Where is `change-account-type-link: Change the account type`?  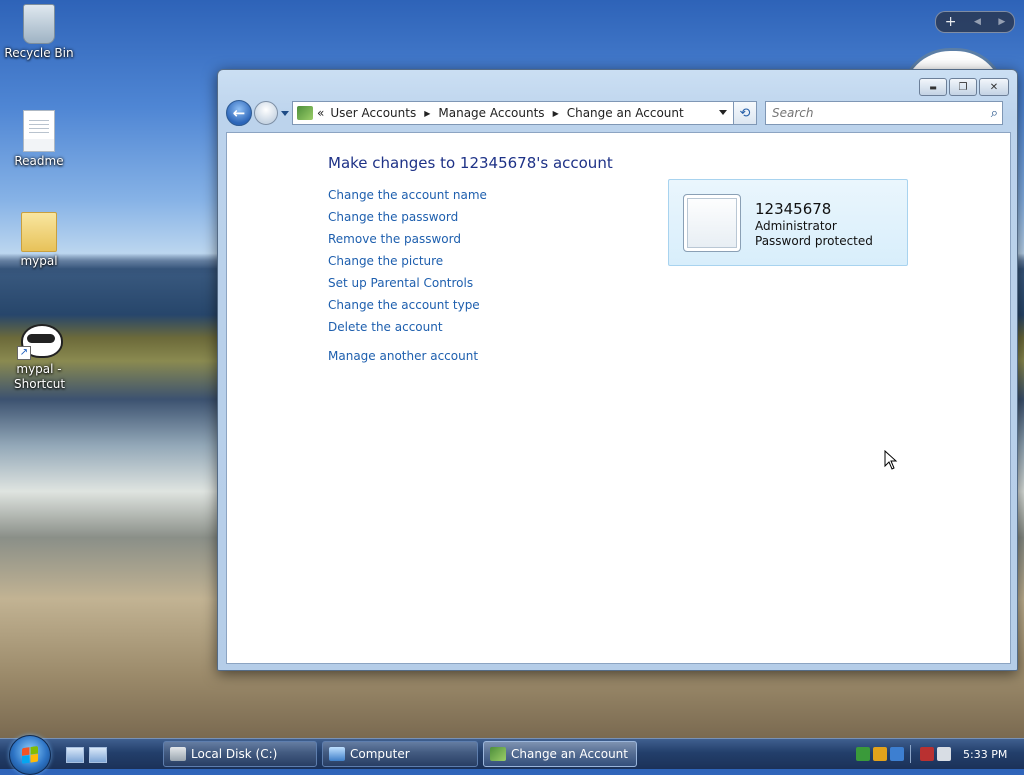
change-account-type-link: Change the account type is located at coordinates (407, 308).